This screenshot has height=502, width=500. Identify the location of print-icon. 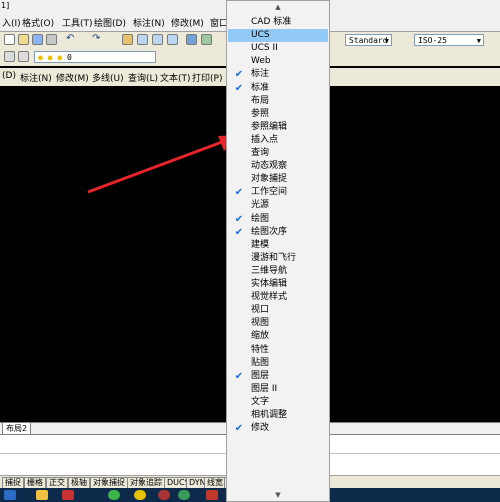
(51, 39).